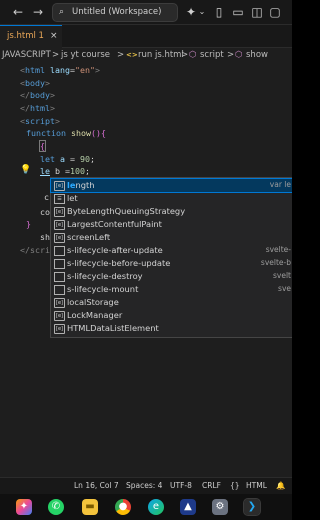 This screenshot has width=320, height=520. What do you see at coordinates (282, 275) in the screenshot?
I see `suggestion-detail: svelt` at bounding box center [282, 275].